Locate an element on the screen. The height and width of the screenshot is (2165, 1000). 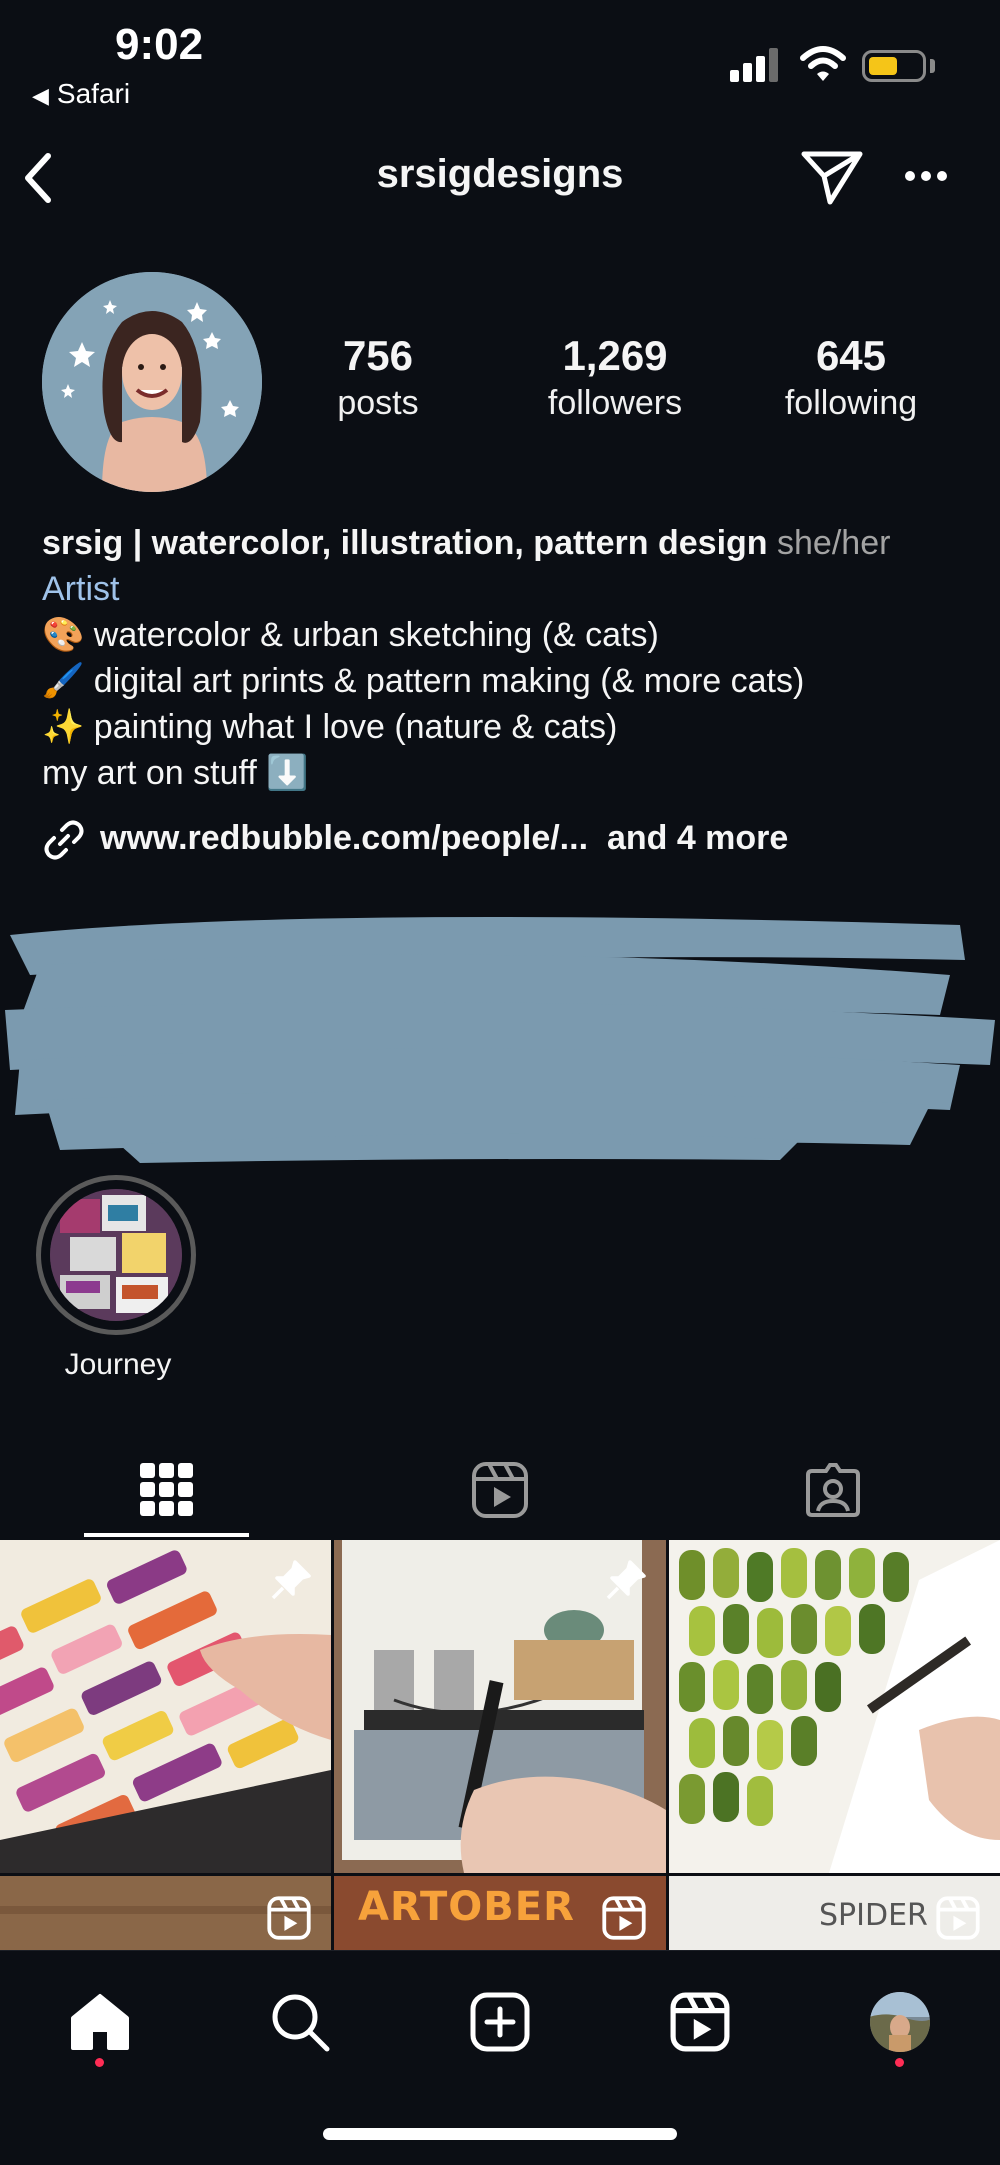
posts-count: 756 is located at coordinates (378, 355).